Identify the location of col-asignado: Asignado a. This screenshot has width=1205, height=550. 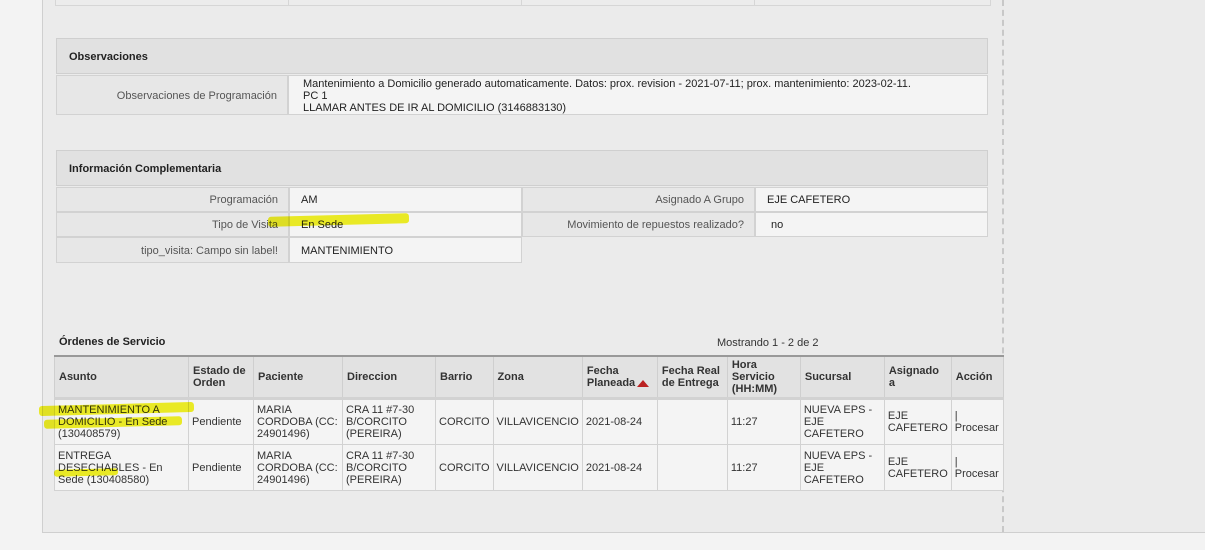
(917, 377).